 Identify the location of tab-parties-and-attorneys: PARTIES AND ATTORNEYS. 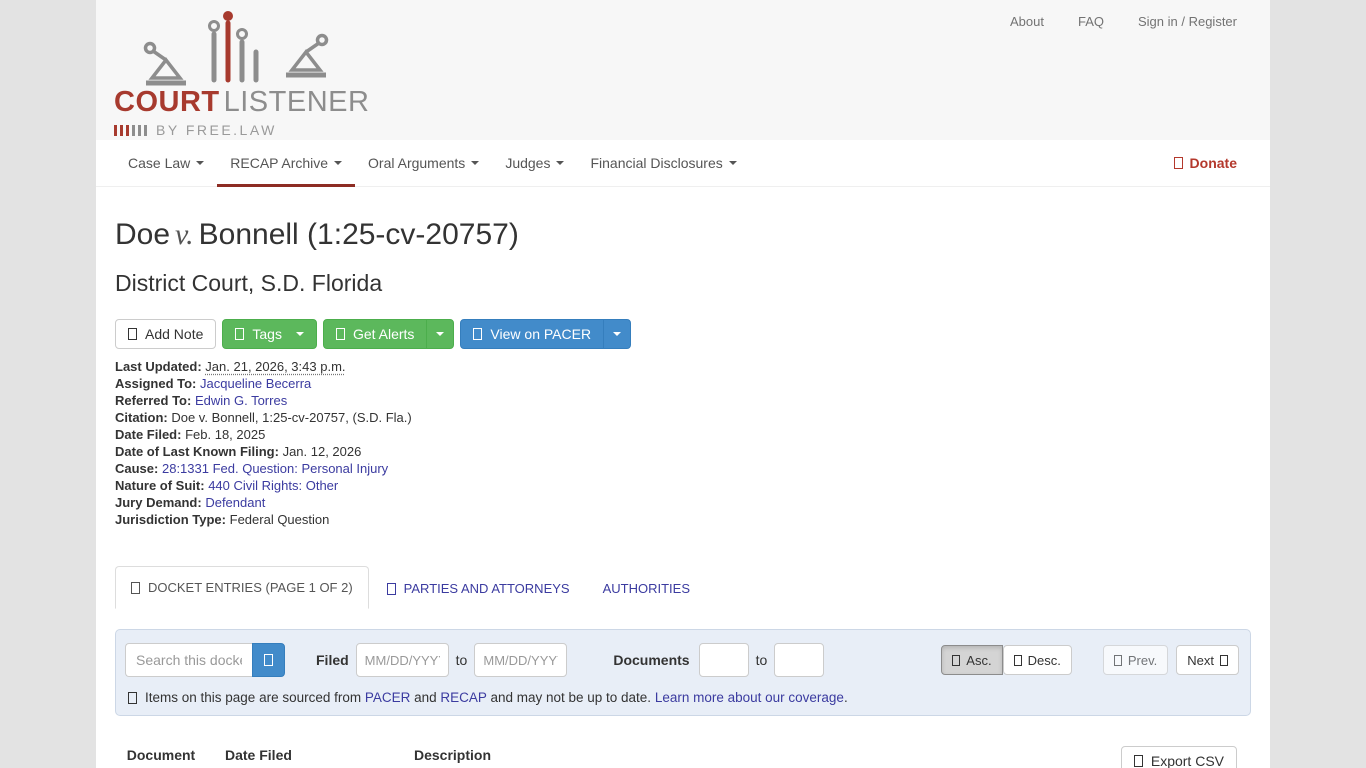
(478, 588).